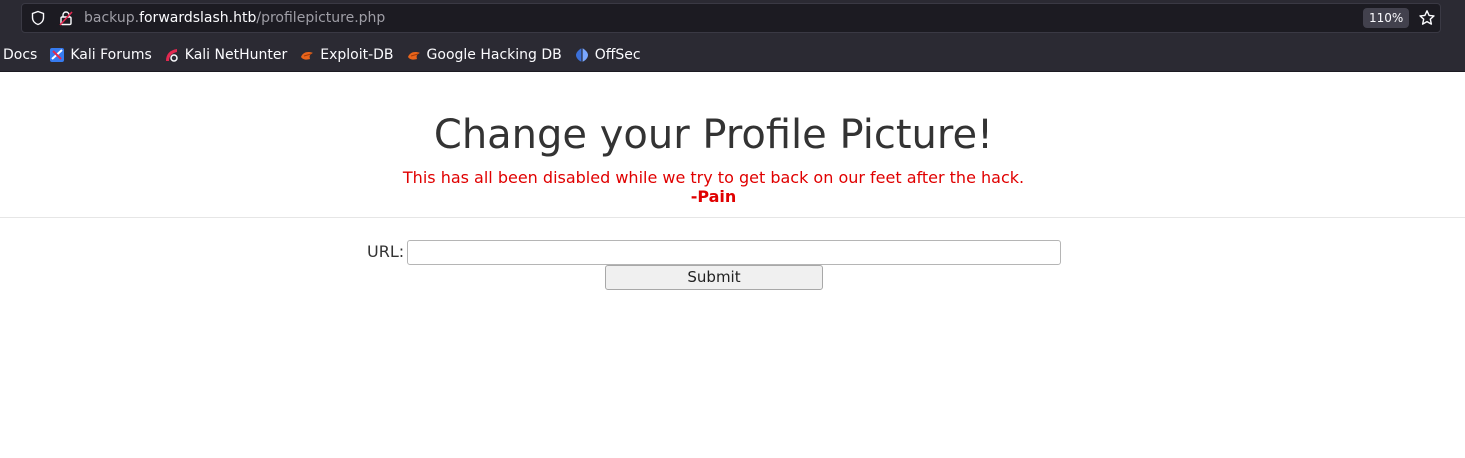 The width and height of the screenshot is (1465, 458). I want to click on bookmark-docs: Docs, so click(20, 55).